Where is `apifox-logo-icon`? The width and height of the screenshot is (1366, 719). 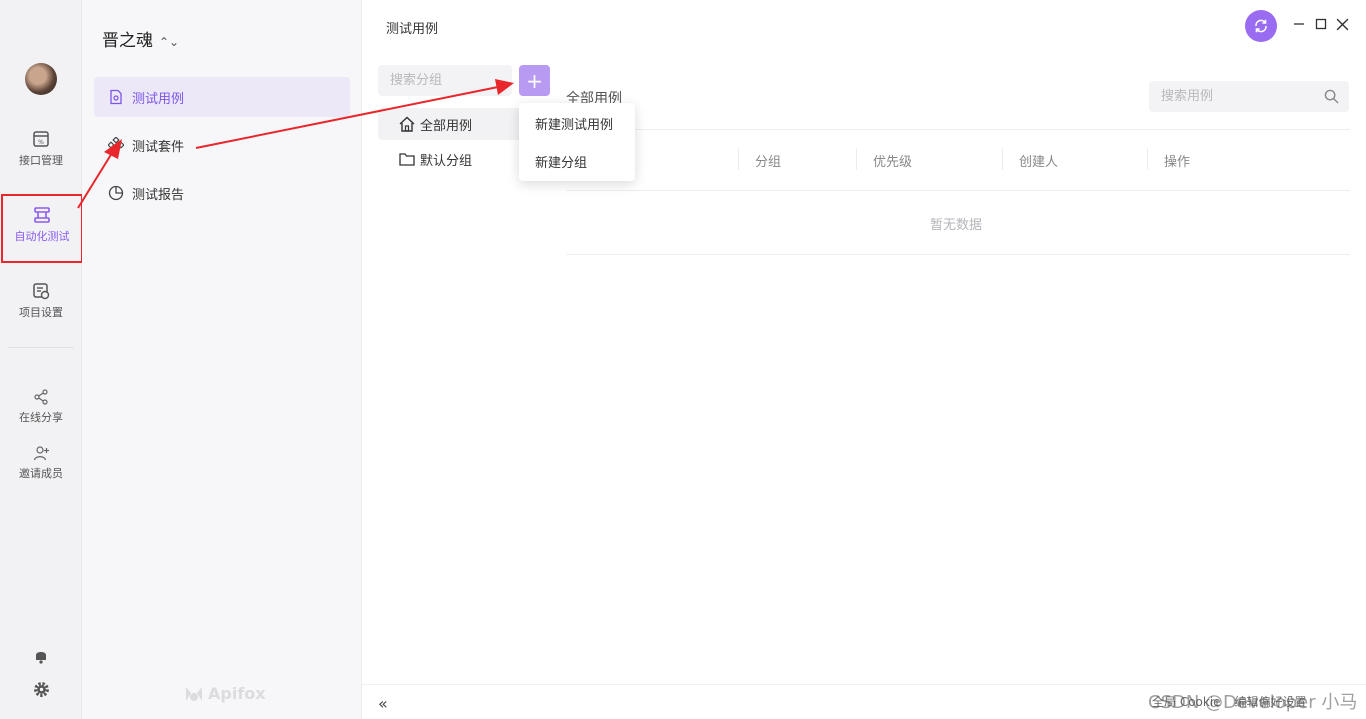 apifox-logo-icon is located at coordinates (194, 693).